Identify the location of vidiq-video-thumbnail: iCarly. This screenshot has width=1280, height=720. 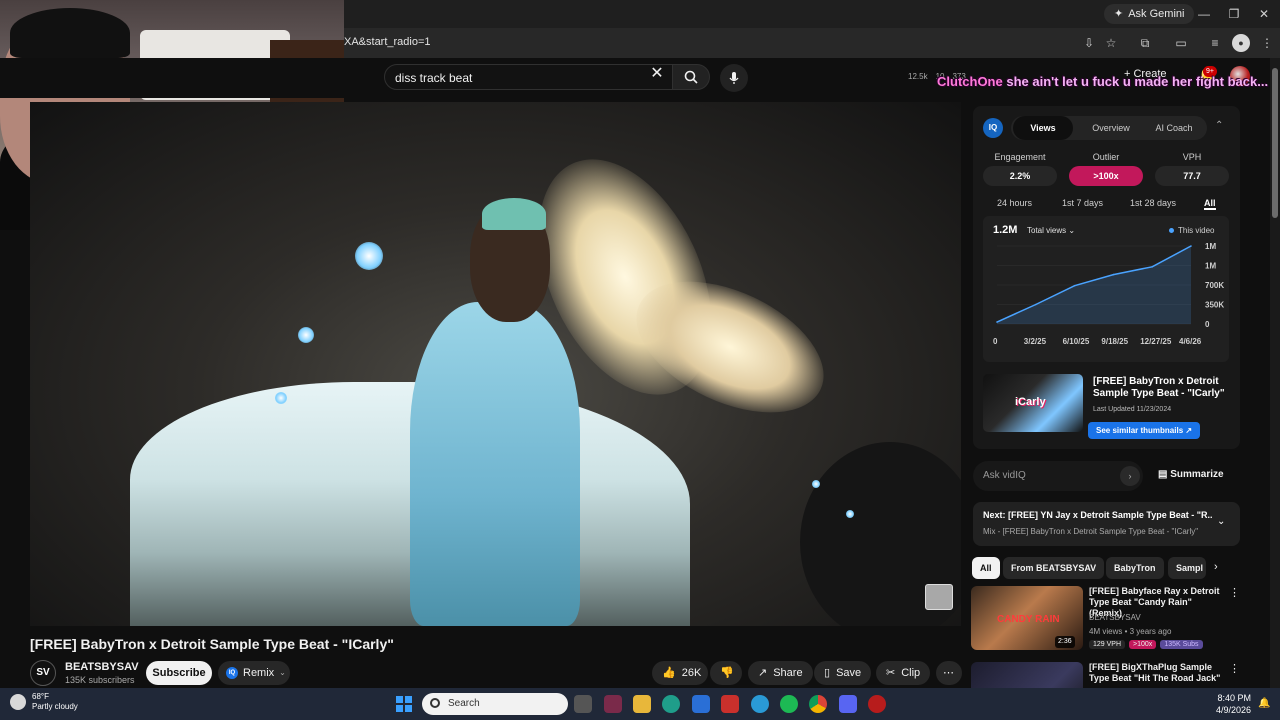
(1033, 403).